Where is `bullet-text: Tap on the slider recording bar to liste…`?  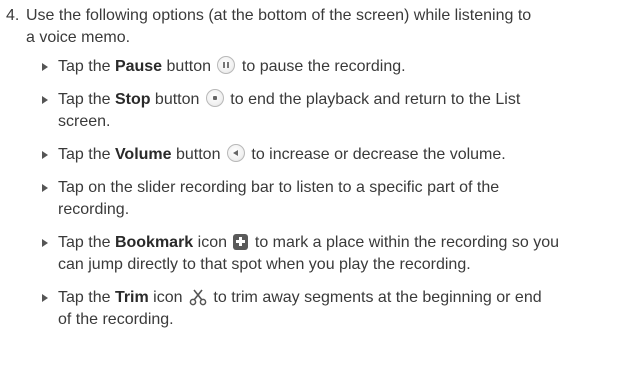 bullet-text: Tap on the slider recording bar to liste… is located at coordinates (279, 187).